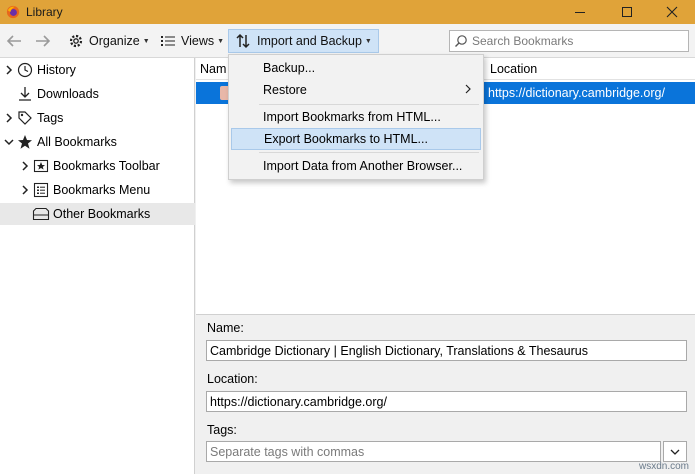 The width and height of the screenshot is (695, 474). Describe the element at coordinates (309, 41) in the screenshot. I see `import-backup-label: Import and Backup` at that location.